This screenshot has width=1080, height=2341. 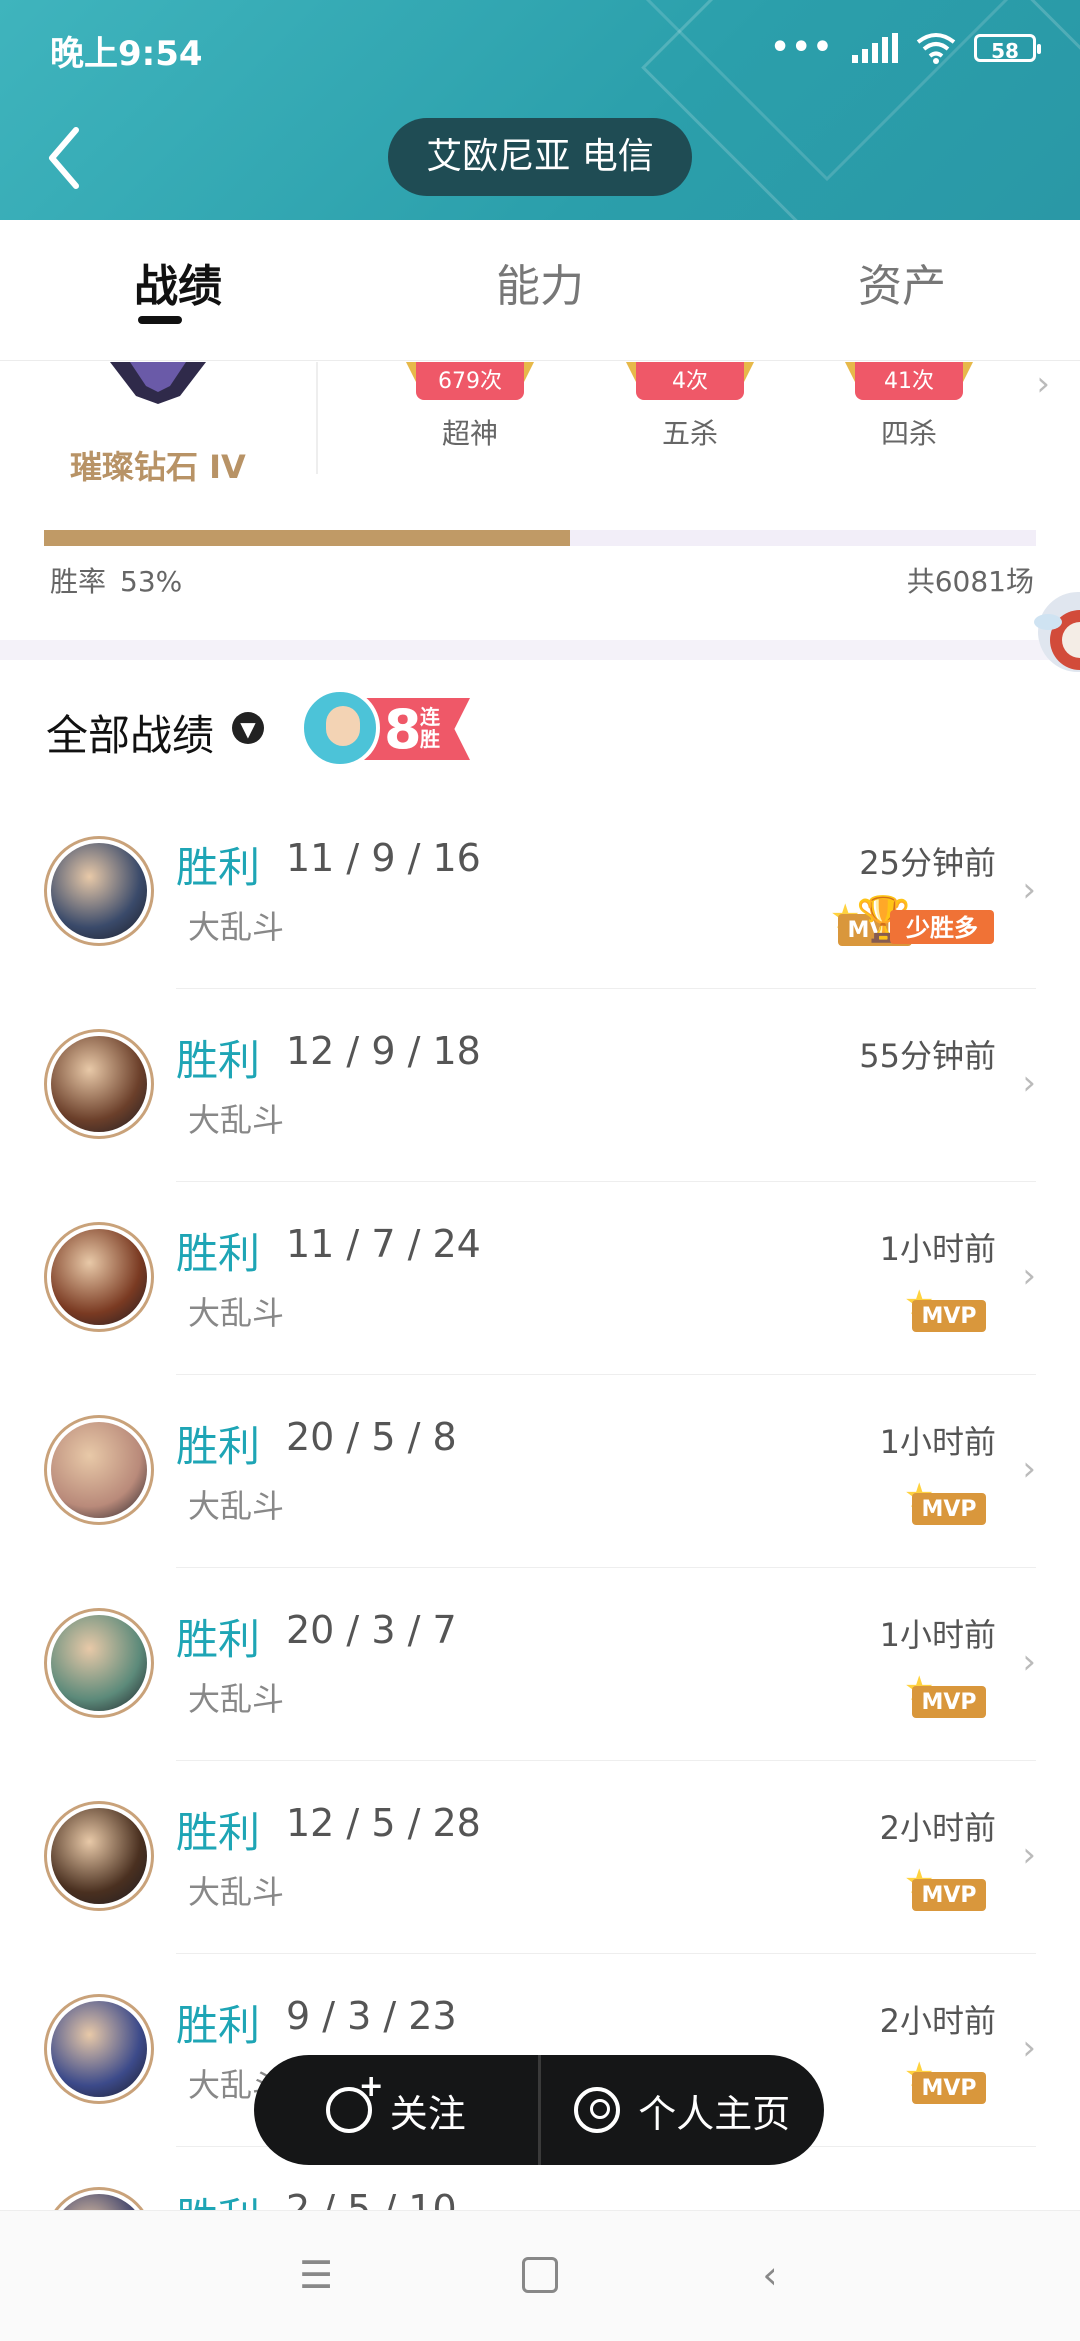 What do you see at coordinates (540, 1278) in the screenshot?
I see `match-row: 胜利 11 / 7 / 24大乱斗 1小时前 › ★MVP` at bounding box center [540, 1278].